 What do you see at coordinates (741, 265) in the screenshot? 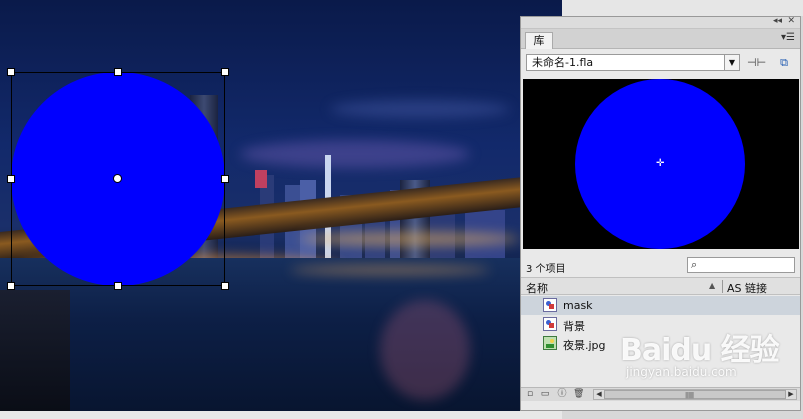
I see `search-input: ⌕` at bounding box center [741, 265].